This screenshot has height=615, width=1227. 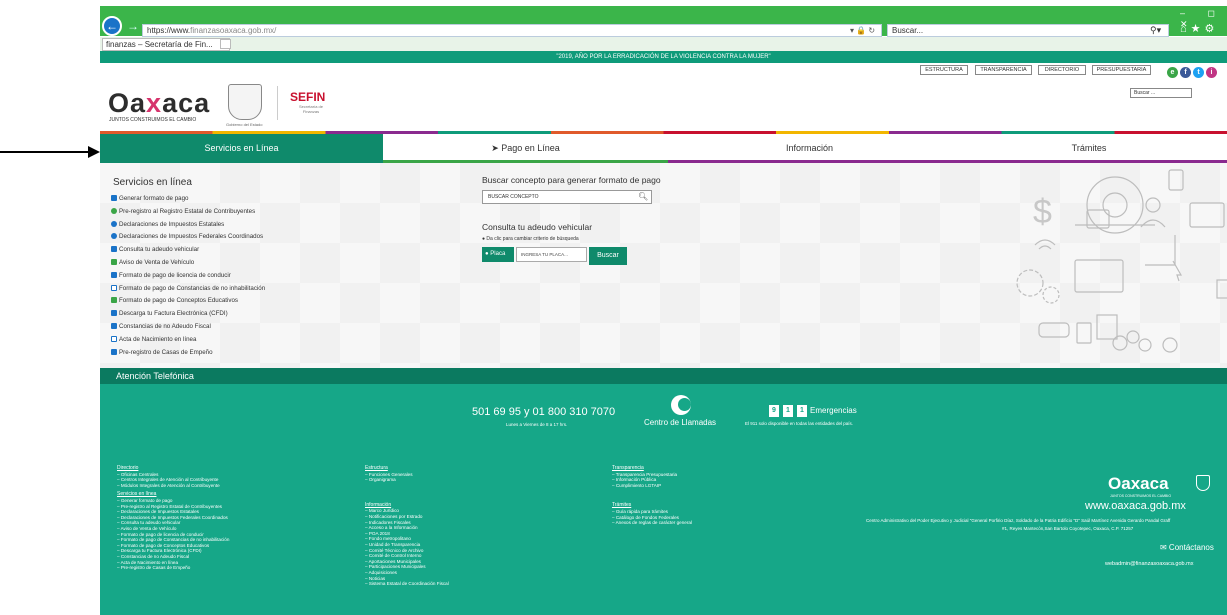 I want to click on service-item: Formato de pago de licencia de conducir, so click(x=188, y=276).